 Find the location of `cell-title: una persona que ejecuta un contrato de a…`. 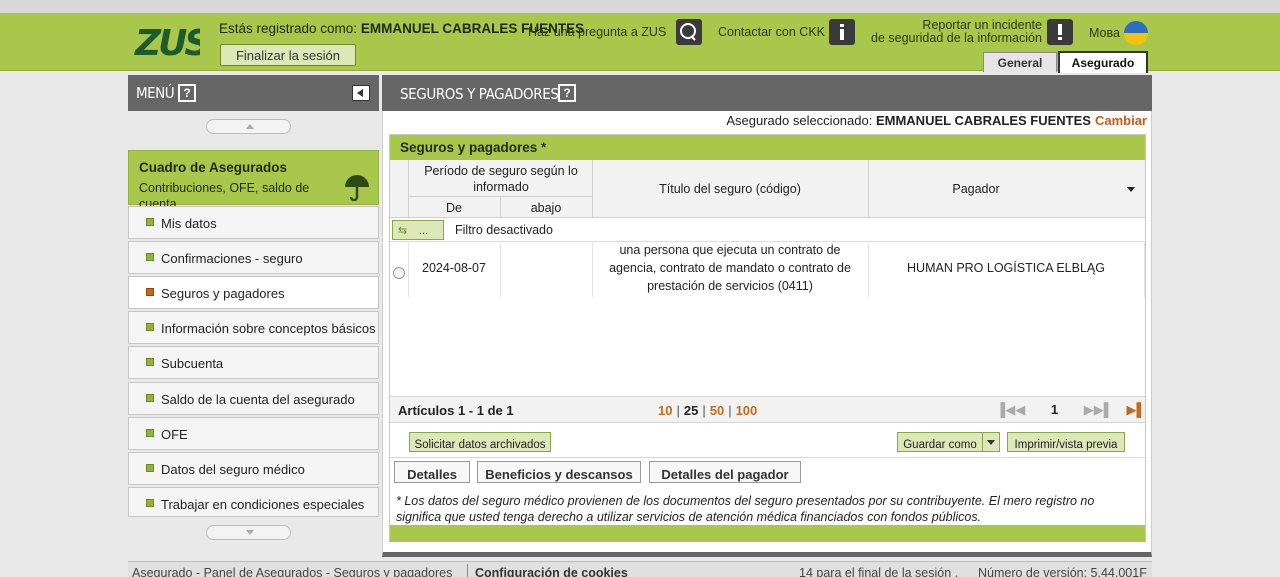

cell-title: una persona que ejecuta un contrato de a… is located at coordinates (730, 268).